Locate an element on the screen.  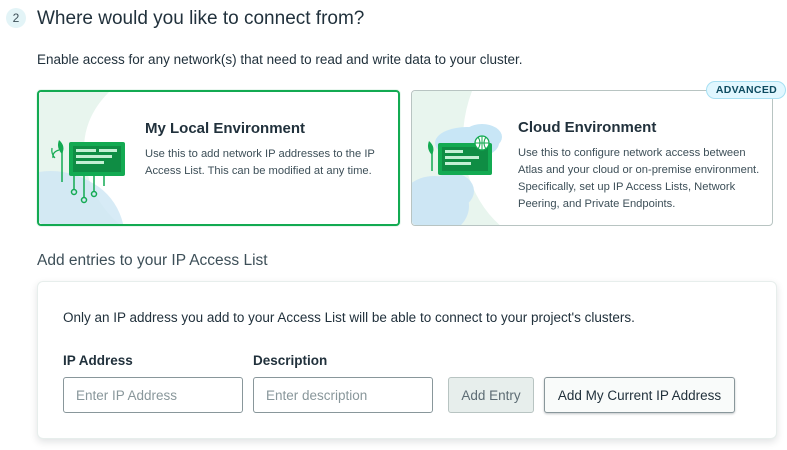
step-title: Where would you like to connect from? is located at coordinates (201, 18).